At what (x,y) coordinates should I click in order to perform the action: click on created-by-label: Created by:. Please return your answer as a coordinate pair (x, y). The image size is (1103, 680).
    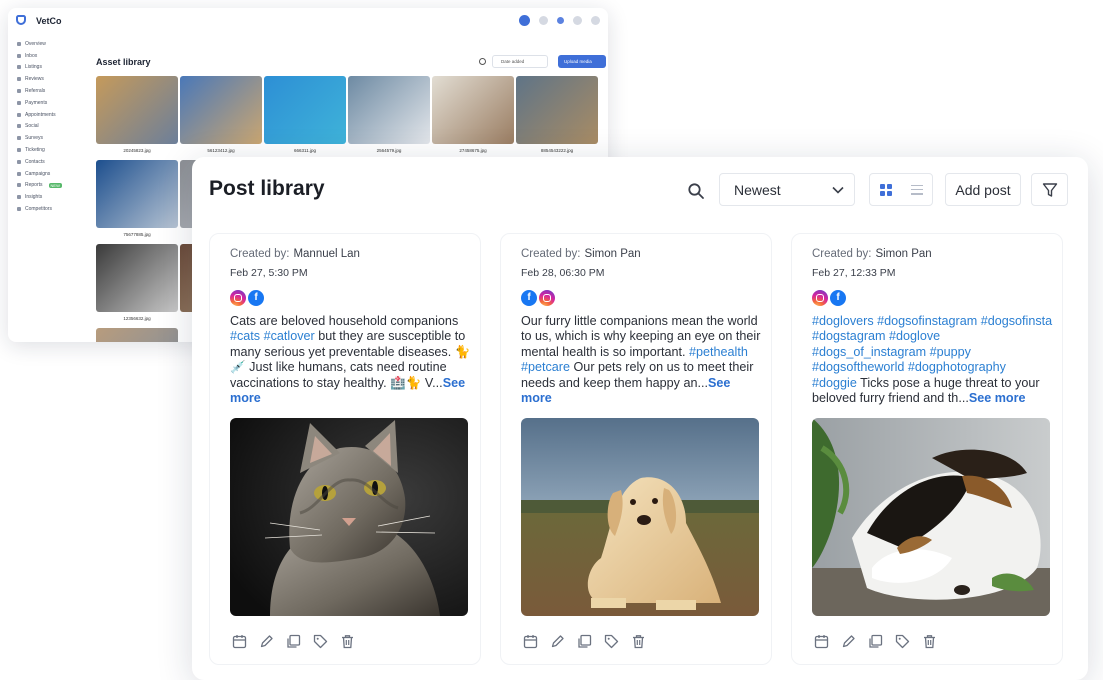
    Looking at the image, I should click on (551, 254).